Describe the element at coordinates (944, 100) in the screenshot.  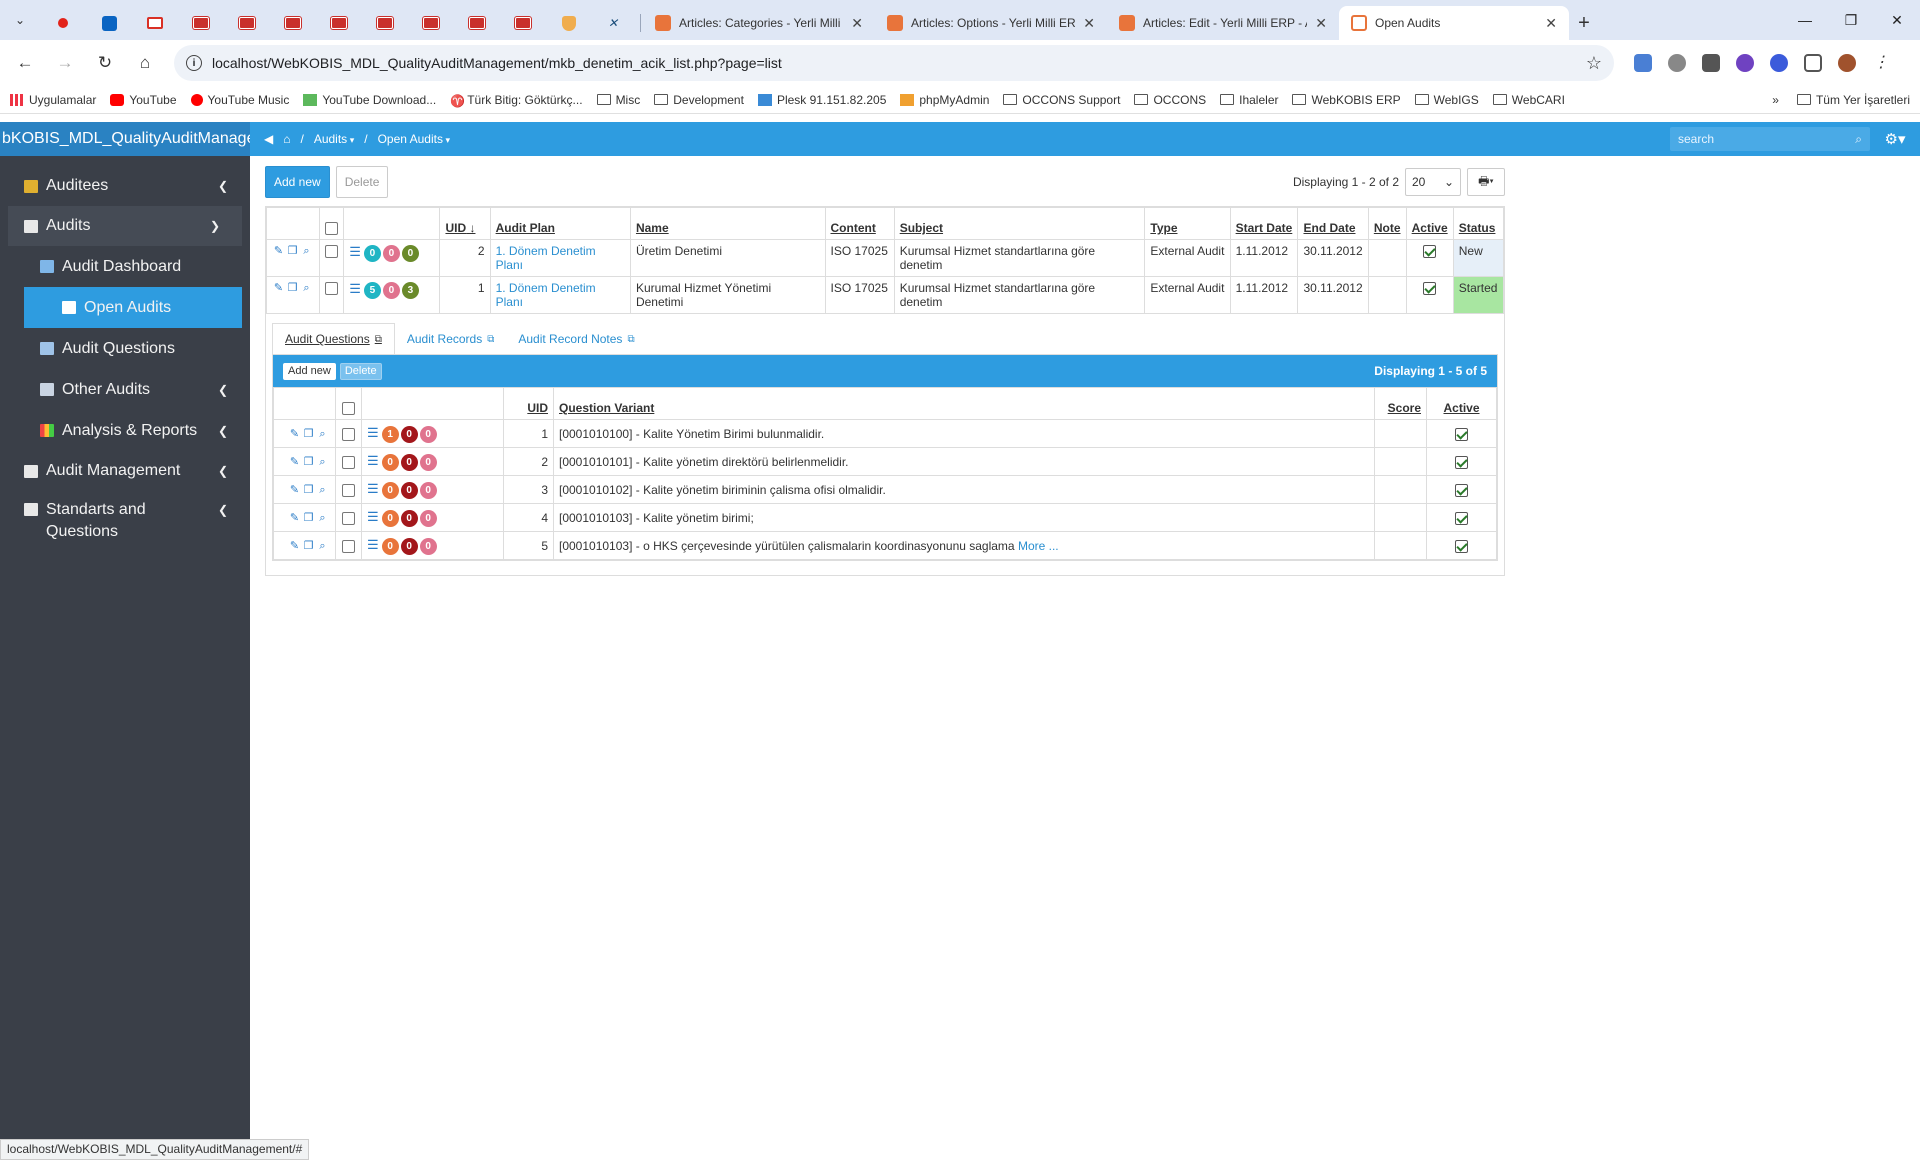
I see `bookmark-phpmyadmin: phpMyAdmin` at that location.